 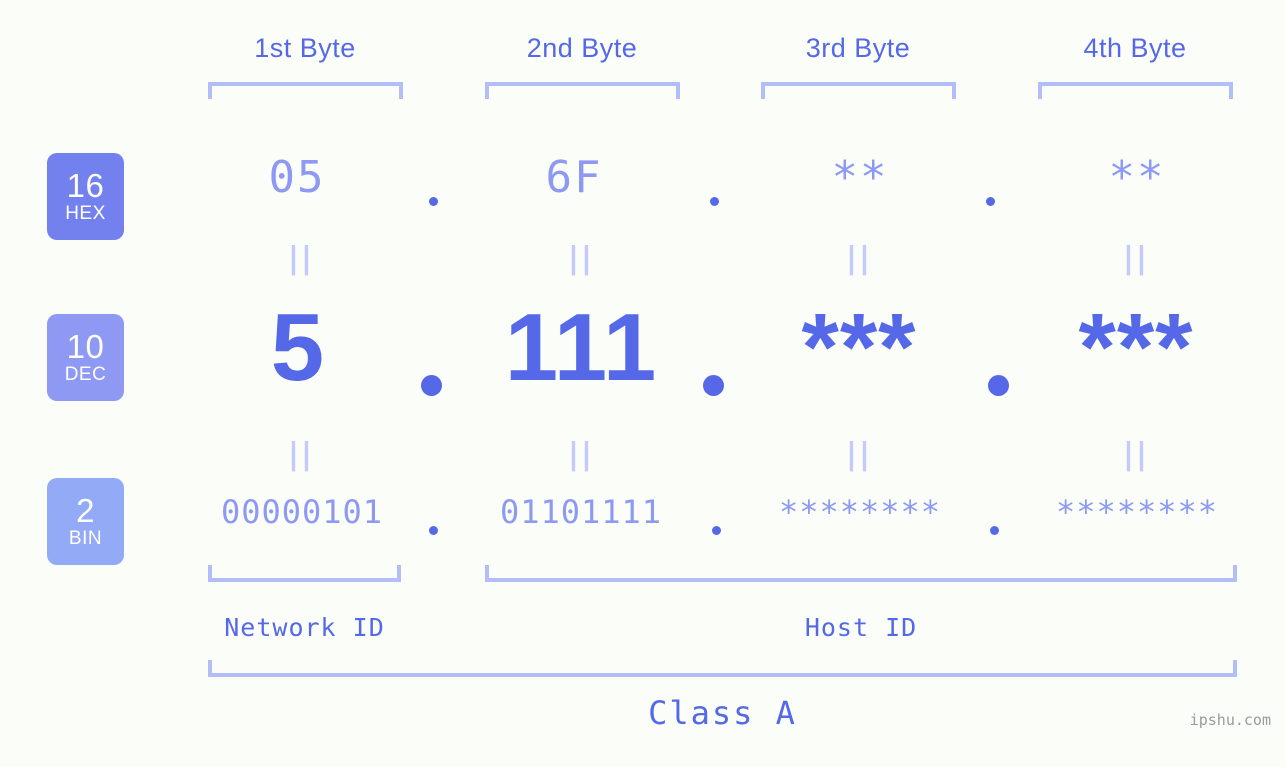 What do you see at coordinates (85, 185) in the screenshot?
I see `radix-badge-hex-number: 16` at bounding box center [85, 185].